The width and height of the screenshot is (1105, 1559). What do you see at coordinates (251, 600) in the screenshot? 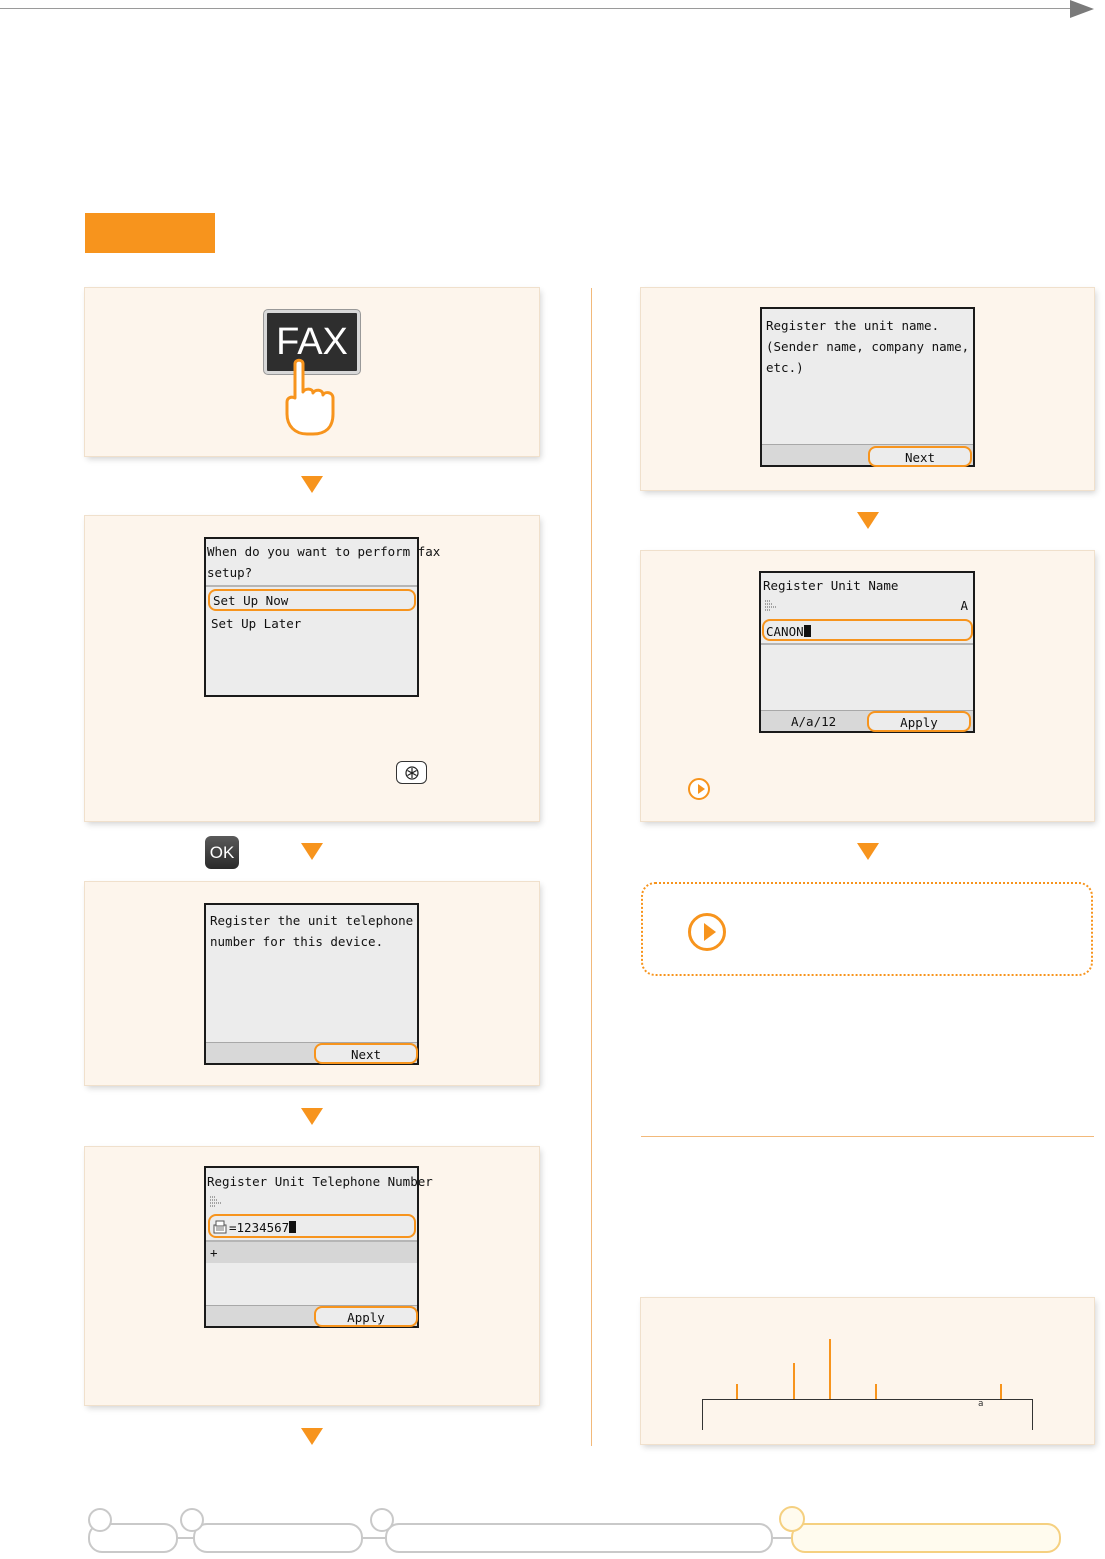
I see `set-up-now-label: Set Up Now` at bounding box center [251, 600].